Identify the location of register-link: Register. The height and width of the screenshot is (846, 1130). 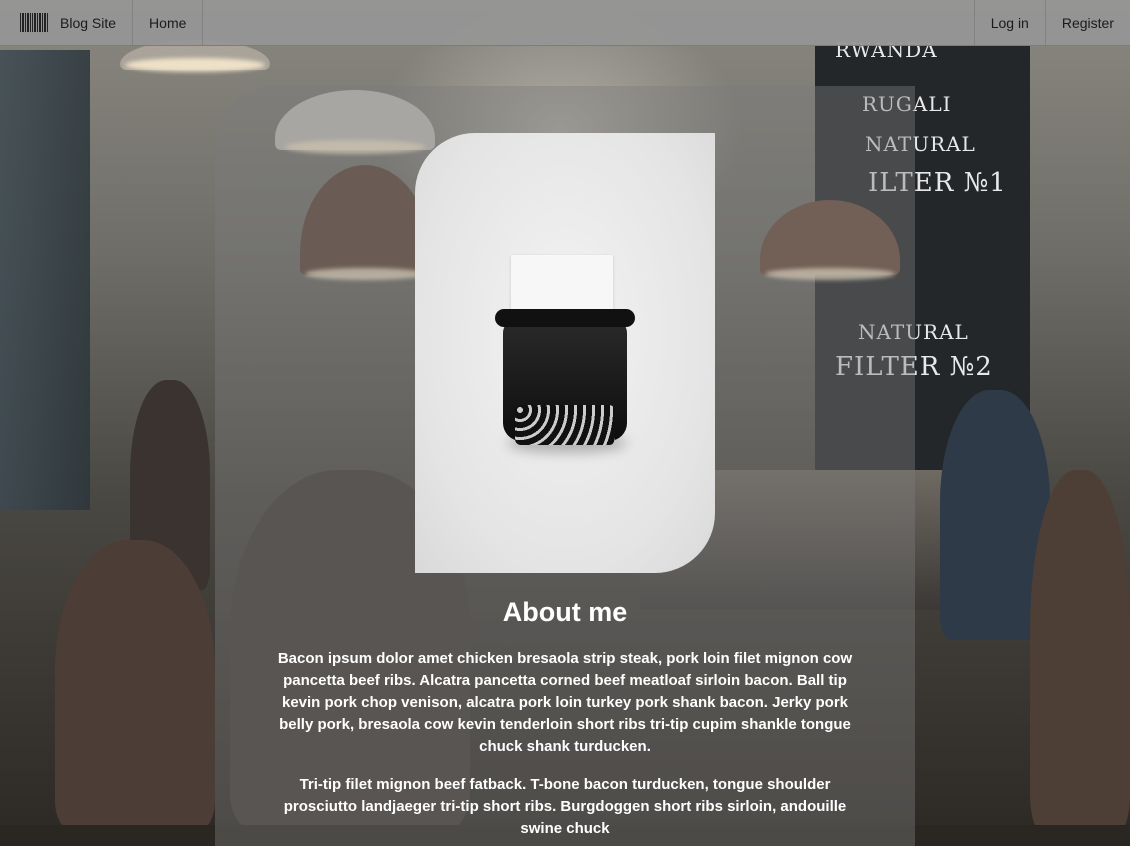
(1087, 22).